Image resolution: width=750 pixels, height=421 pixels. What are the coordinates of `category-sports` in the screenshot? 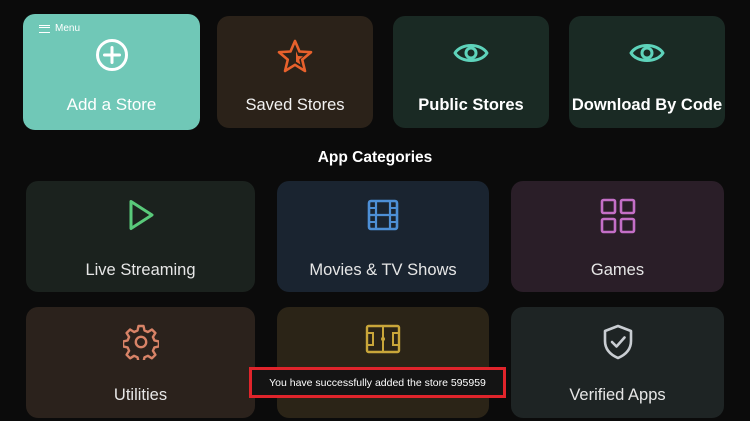 It's located at (383, 362).